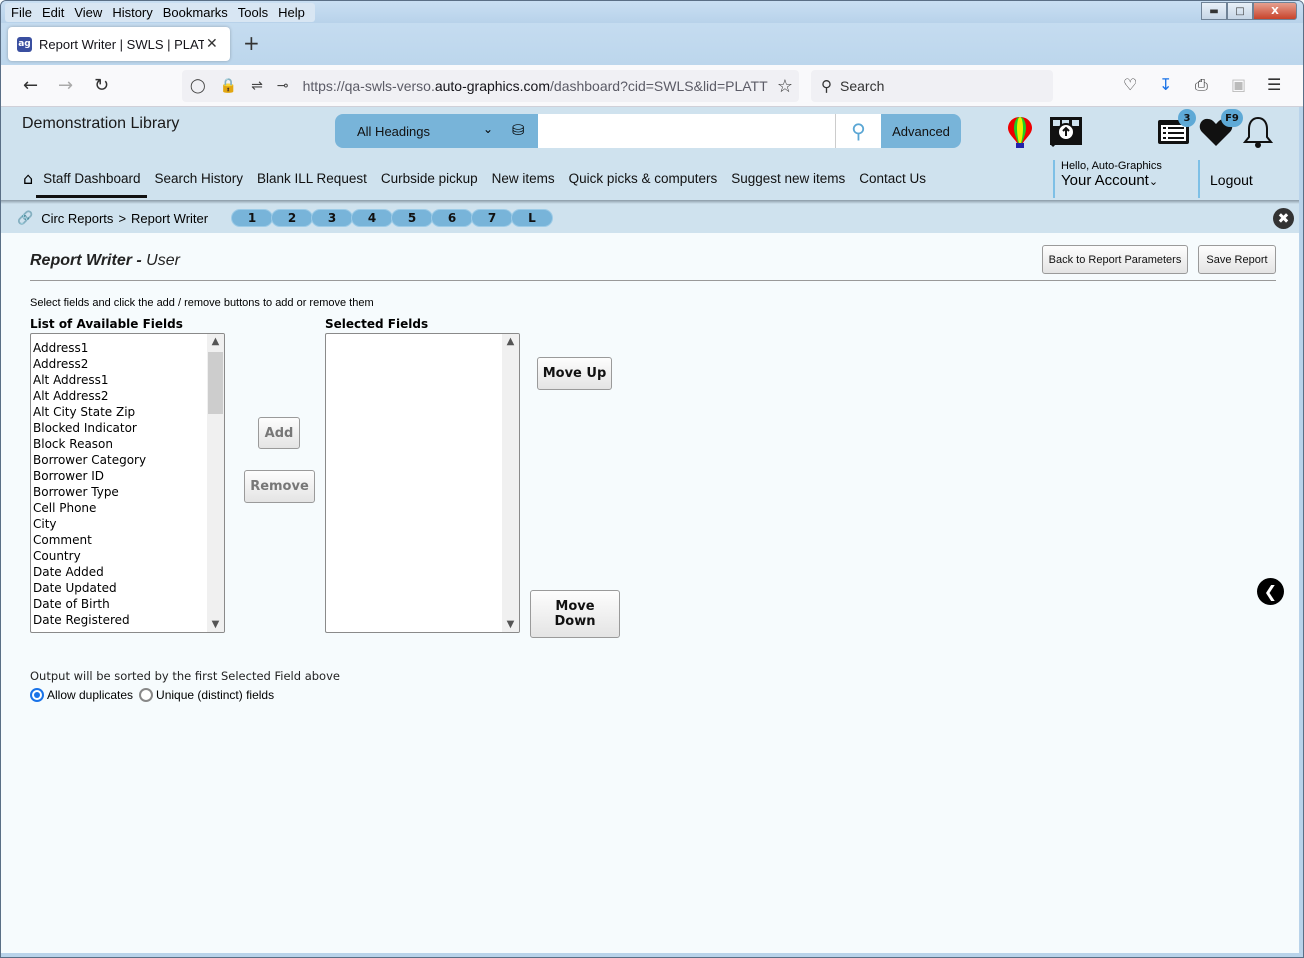  I want to click on reload-icon: ↻, so click(101, 85).